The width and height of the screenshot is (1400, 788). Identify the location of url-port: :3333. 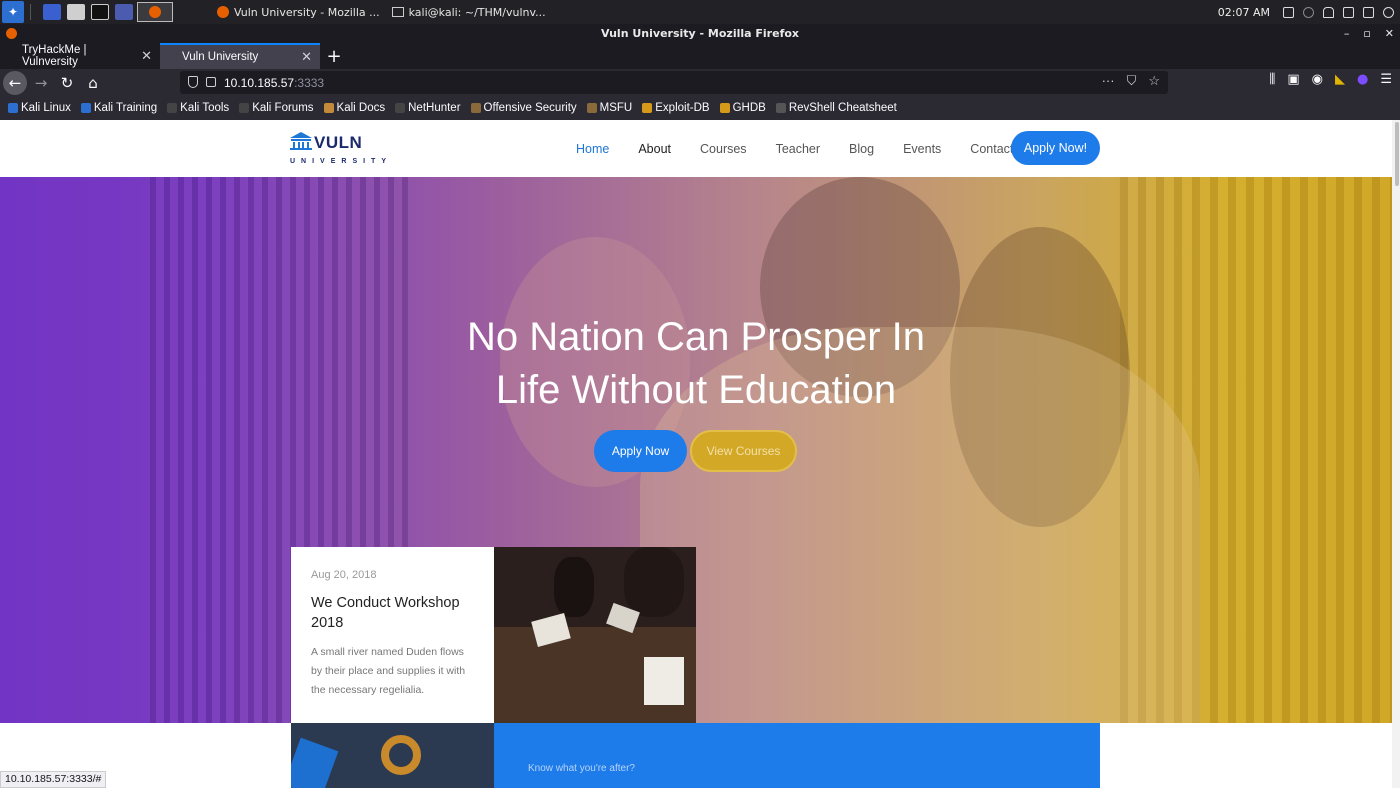
(309, 82).